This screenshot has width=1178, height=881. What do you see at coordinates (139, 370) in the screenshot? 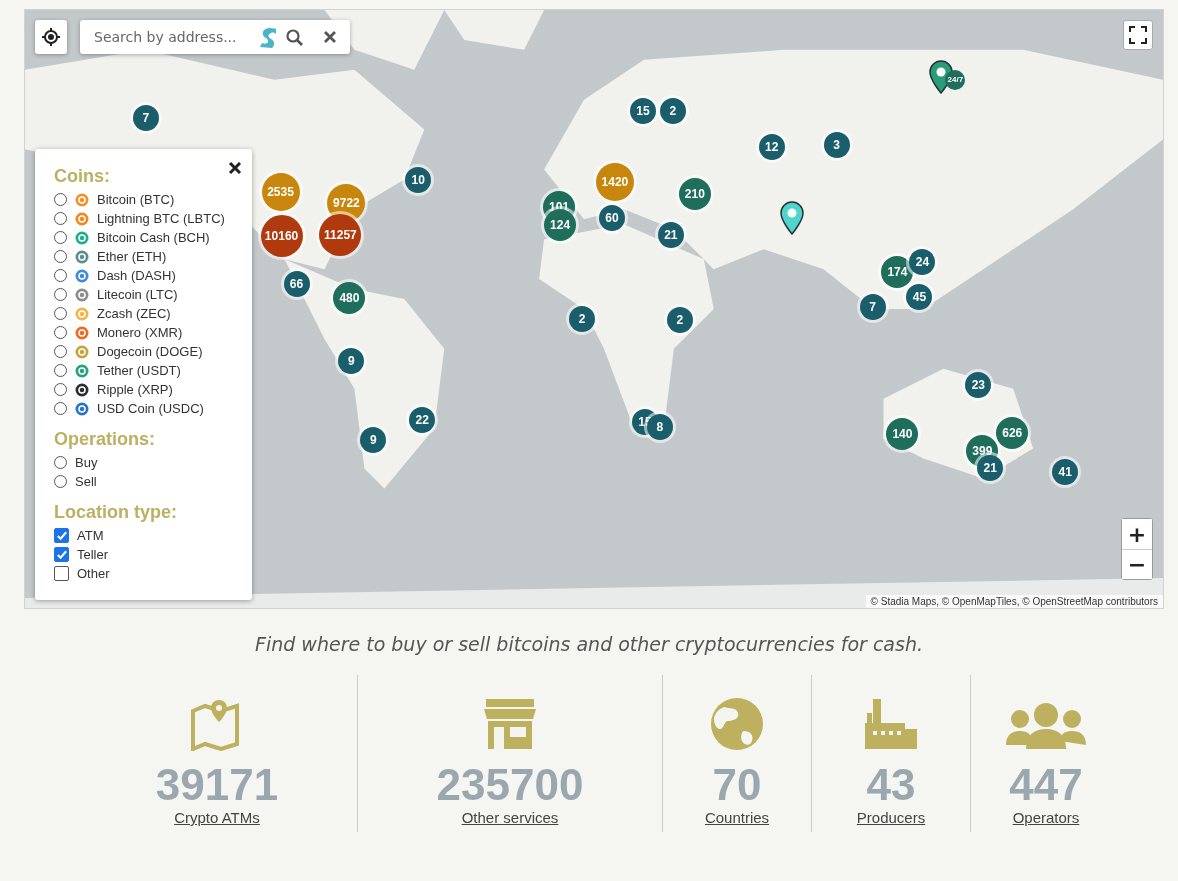
I see `option-label: Tether (USDT)` at bounding box center [139, 370].